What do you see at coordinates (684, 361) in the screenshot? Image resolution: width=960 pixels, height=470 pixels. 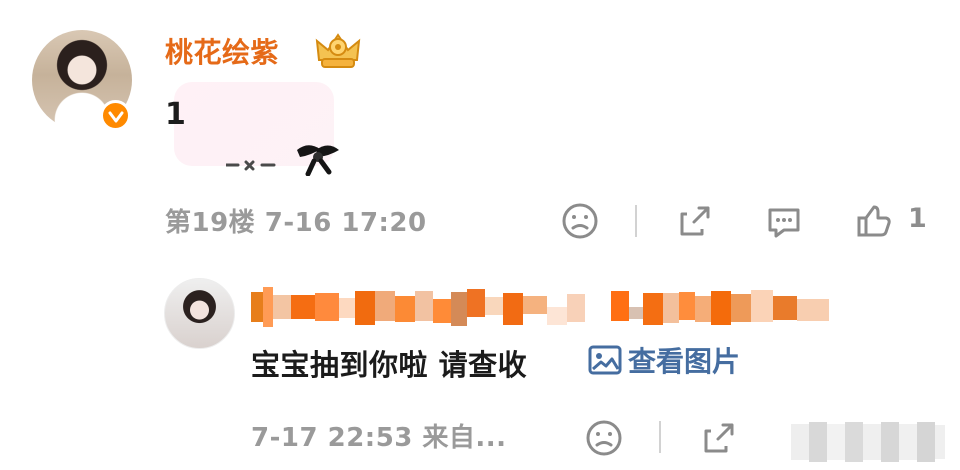 I see `view-image-label: 查看图片` at bounding box center [684, 361].